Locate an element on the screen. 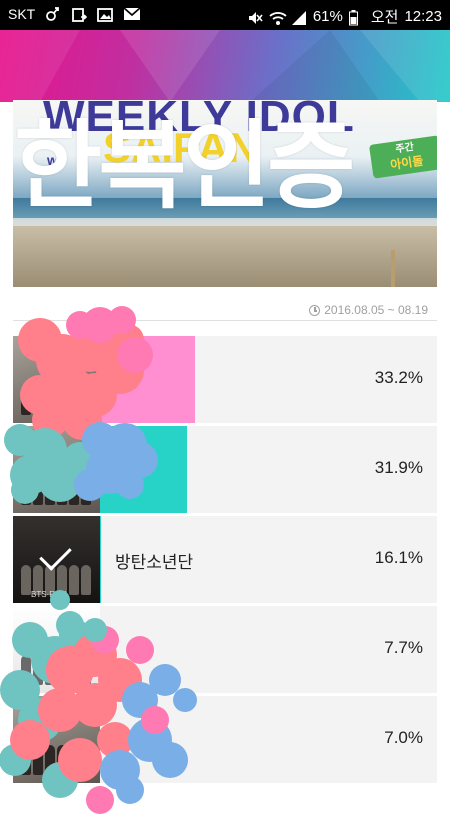  group-name: 방탄소년단 is located at coordinates (154, 563).